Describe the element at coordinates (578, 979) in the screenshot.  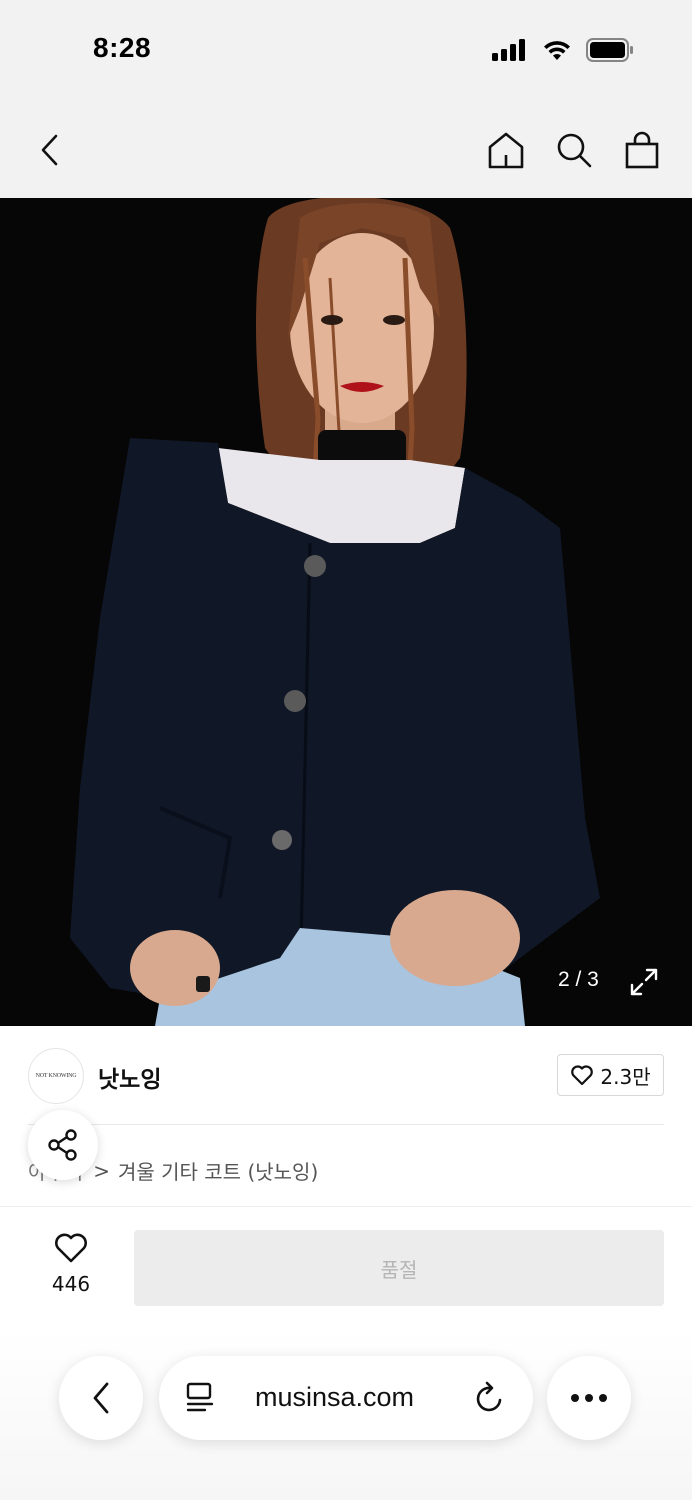
I see `image-counter: 2 / 3` at that location.